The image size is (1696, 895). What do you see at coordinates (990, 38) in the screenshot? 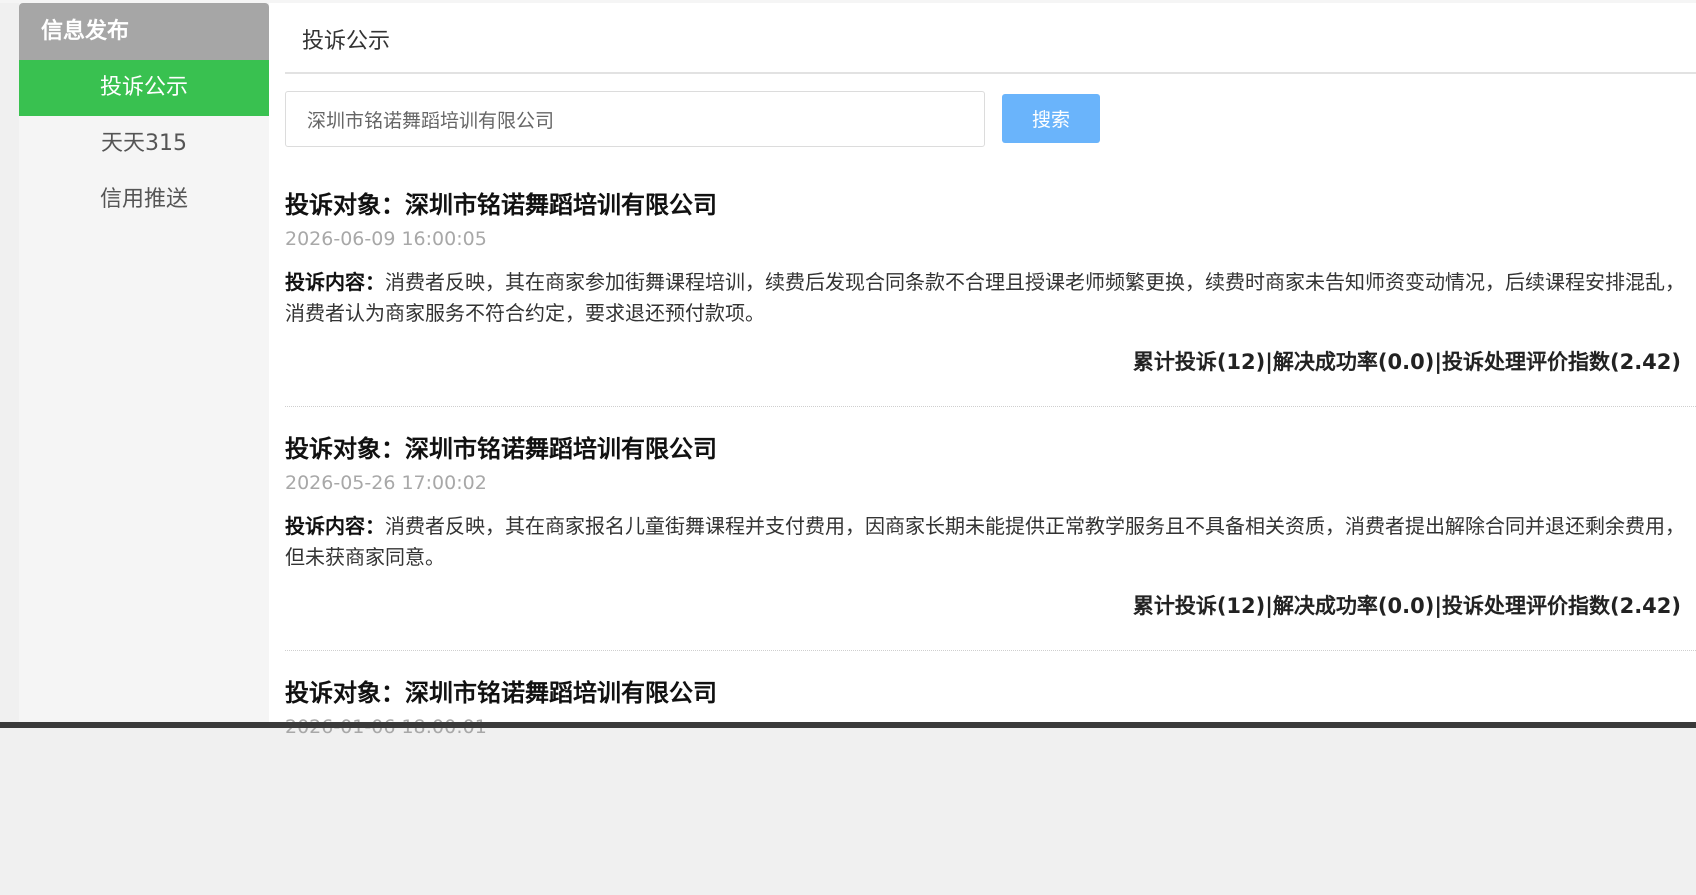
I see `page-header: 投诉公示` at bounding box center [990, 38].